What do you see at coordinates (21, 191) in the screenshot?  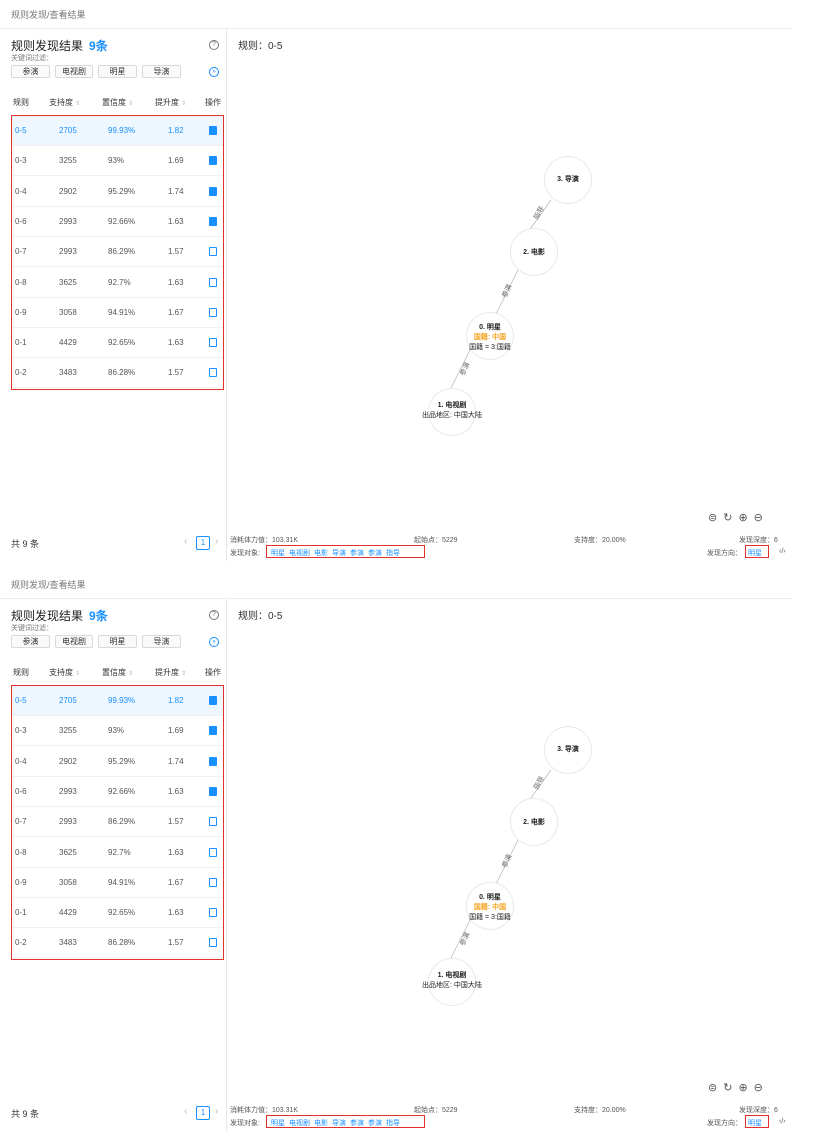 I see `cell-rule: 0-4` at bounding box center [21, 191].